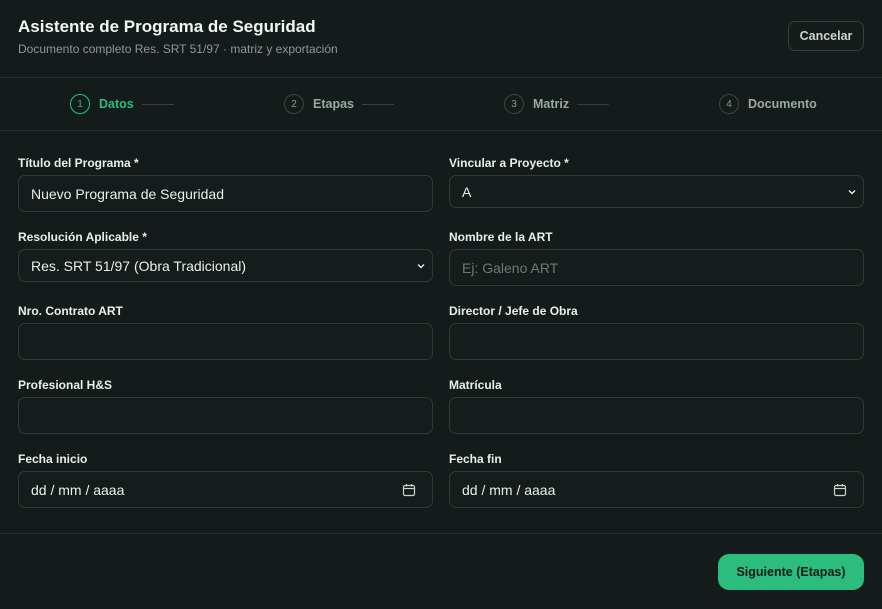 The width and height of the screenshot is (882, 609). What do you see at coordinates (333, 104) in the screenshot?
I see `step-label: Etapas` at bounding box center [333, 104].